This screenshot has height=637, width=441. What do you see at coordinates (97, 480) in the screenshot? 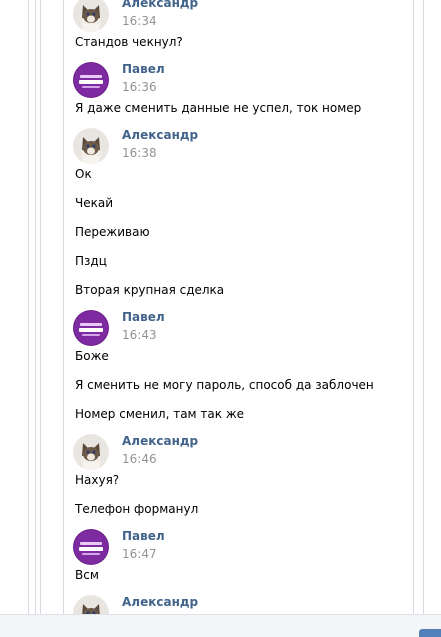
I see `message-text: Нахуя?` at bounding box center [97, 480].